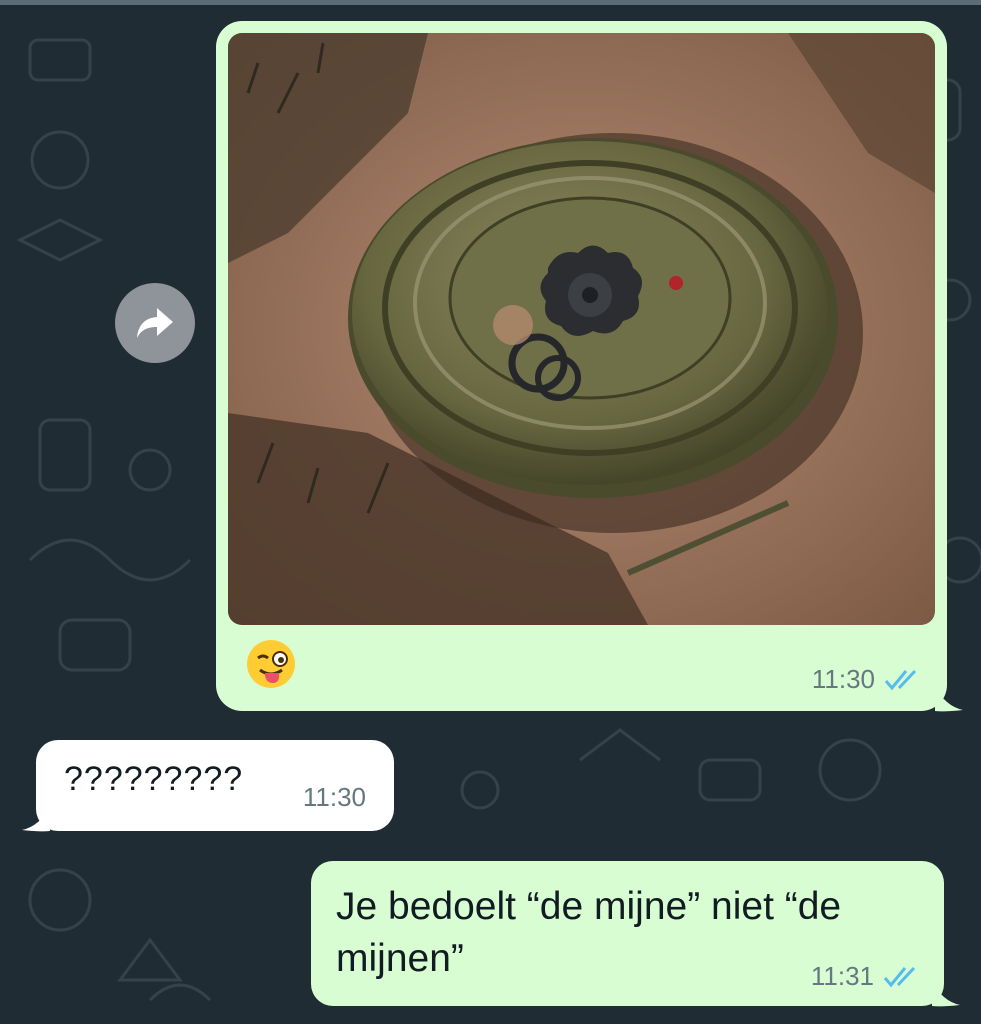 This screenshot has width=981, height=1024. What do you see at coordinates (490, 2) in the screenshot?
I see `top-edge` at bounding box center [490, 2].